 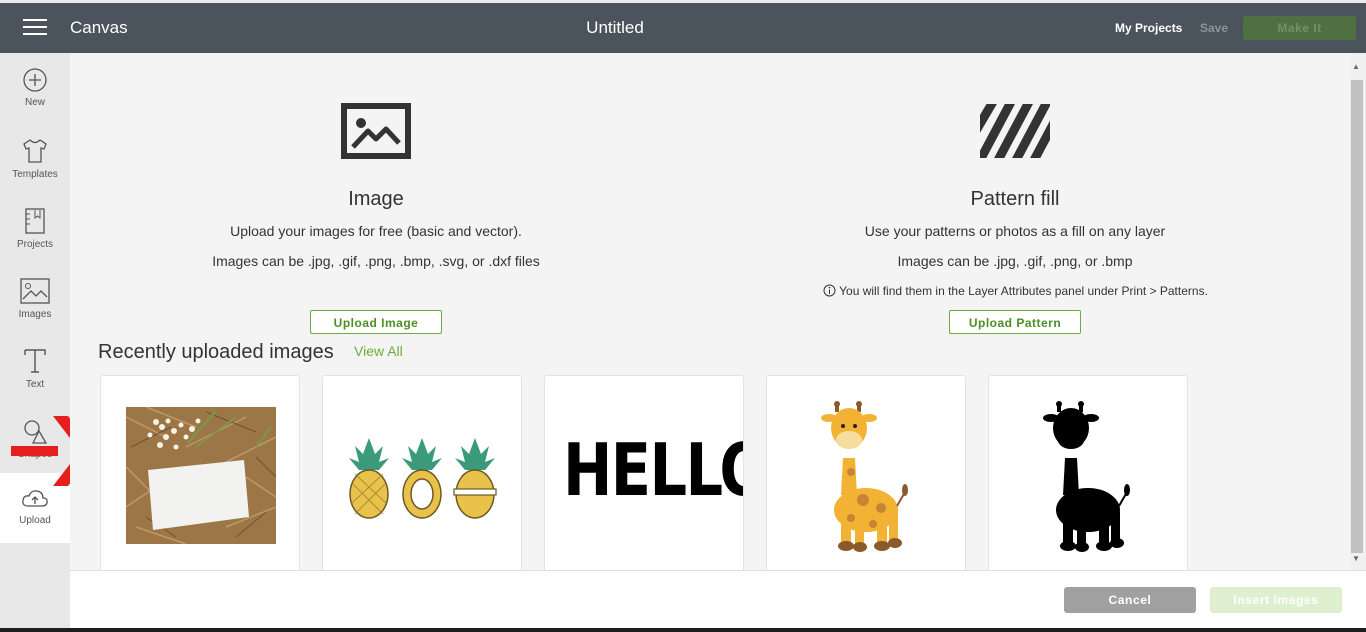 I want to click on view-all-link: View All, so click(x=378, y=351).